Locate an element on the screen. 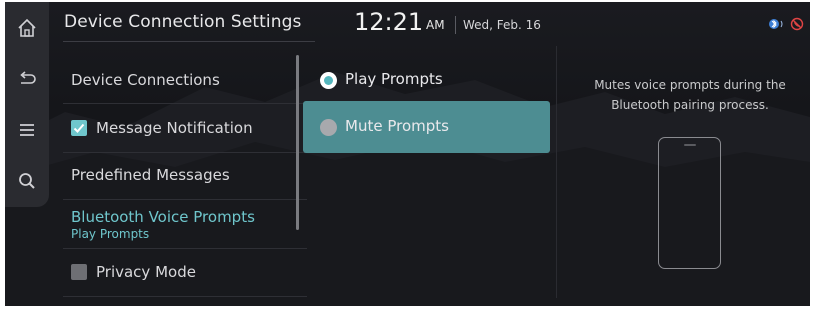  home-icon is located at coordinates (27, 27).